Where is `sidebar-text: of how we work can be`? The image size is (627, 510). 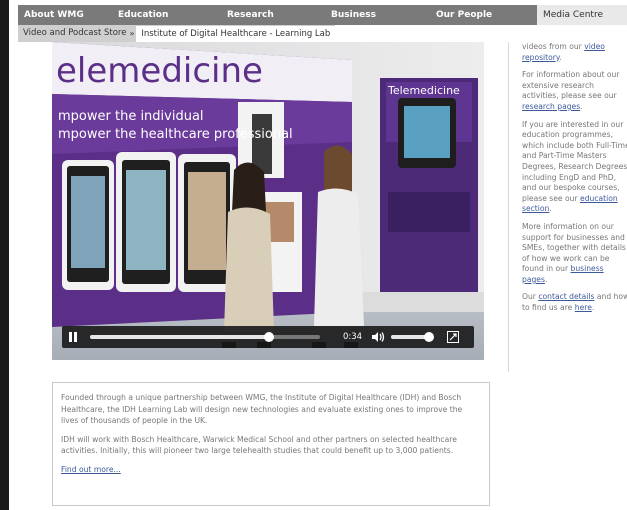 sidebar-text: of how we work can be is located at coordinates (566, 258).